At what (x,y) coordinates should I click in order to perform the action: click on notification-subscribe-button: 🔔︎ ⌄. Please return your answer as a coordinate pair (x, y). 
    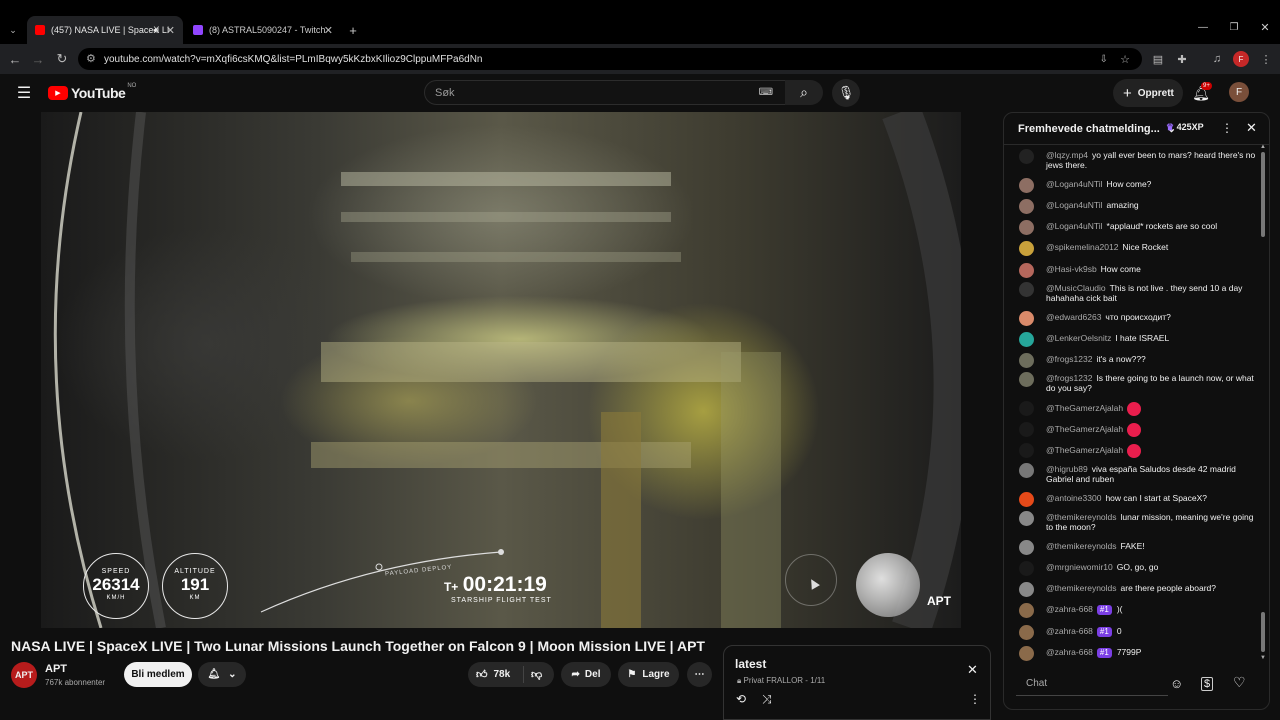
    Looking at the image, I should click on (222, 674).